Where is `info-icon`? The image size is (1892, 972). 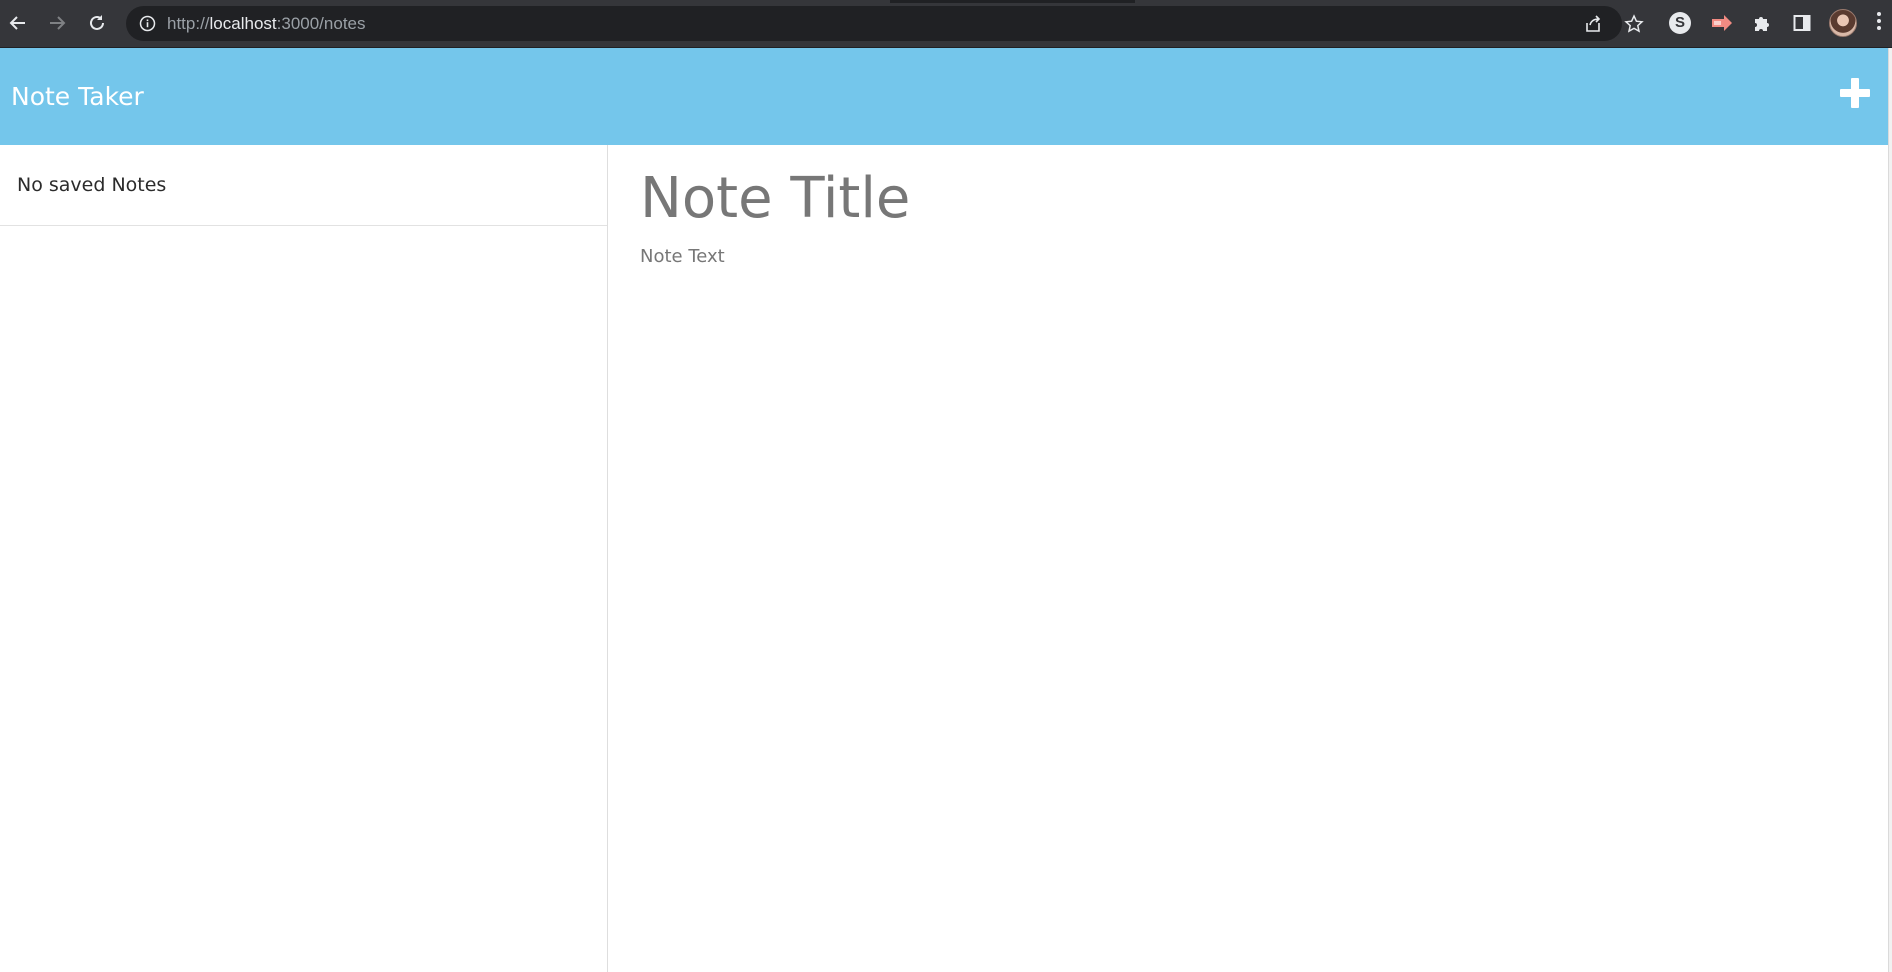
info-icon is located at coordinates (147, 23).